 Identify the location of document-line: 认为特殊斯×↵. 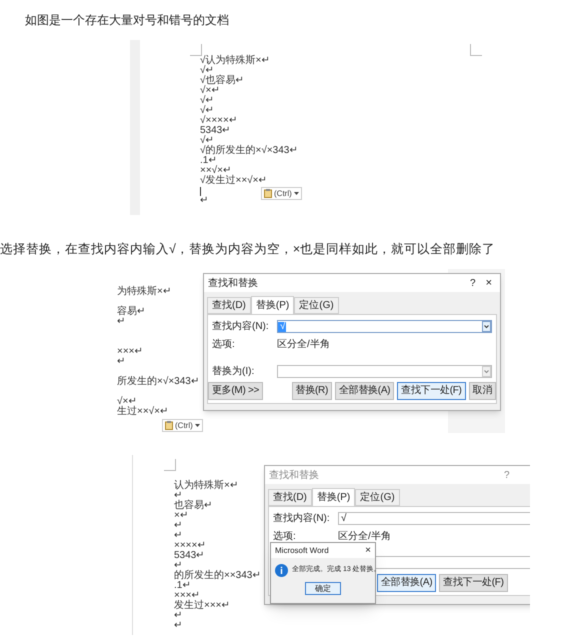
(206, 485).